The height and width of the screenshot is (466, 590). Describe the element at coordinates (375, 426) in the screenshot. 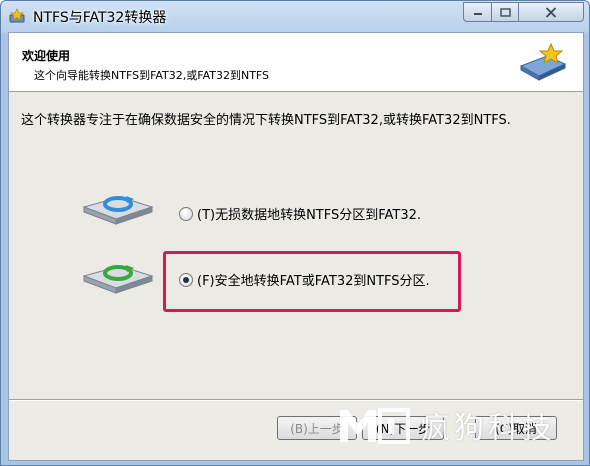

I see `watermark-logo-icon` at that location.